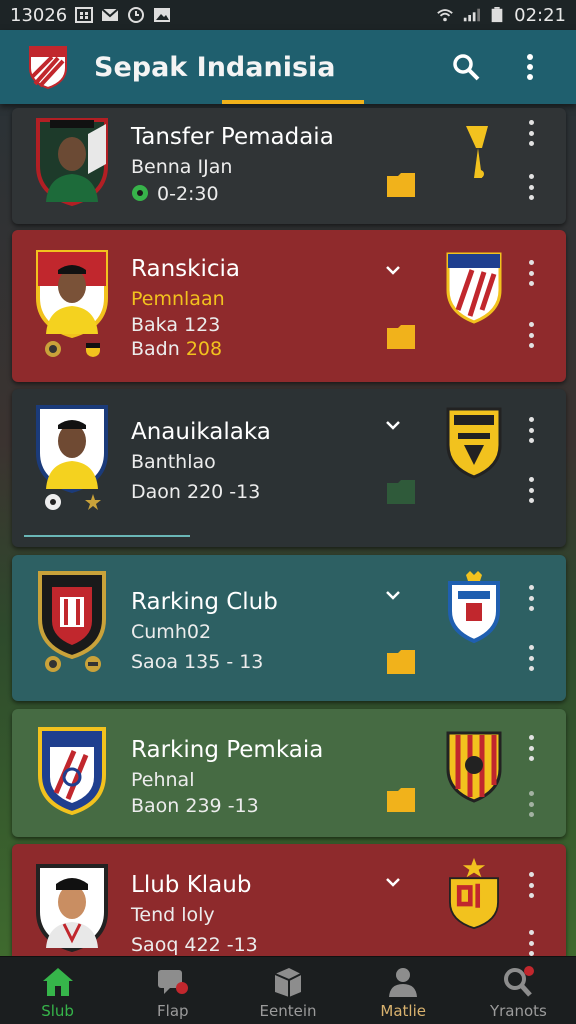 The height and width of the screenshot is (1024, 576). Describe the element at coordinates (445, 15) in the screenshot. I see `wifi-icon` at that location.